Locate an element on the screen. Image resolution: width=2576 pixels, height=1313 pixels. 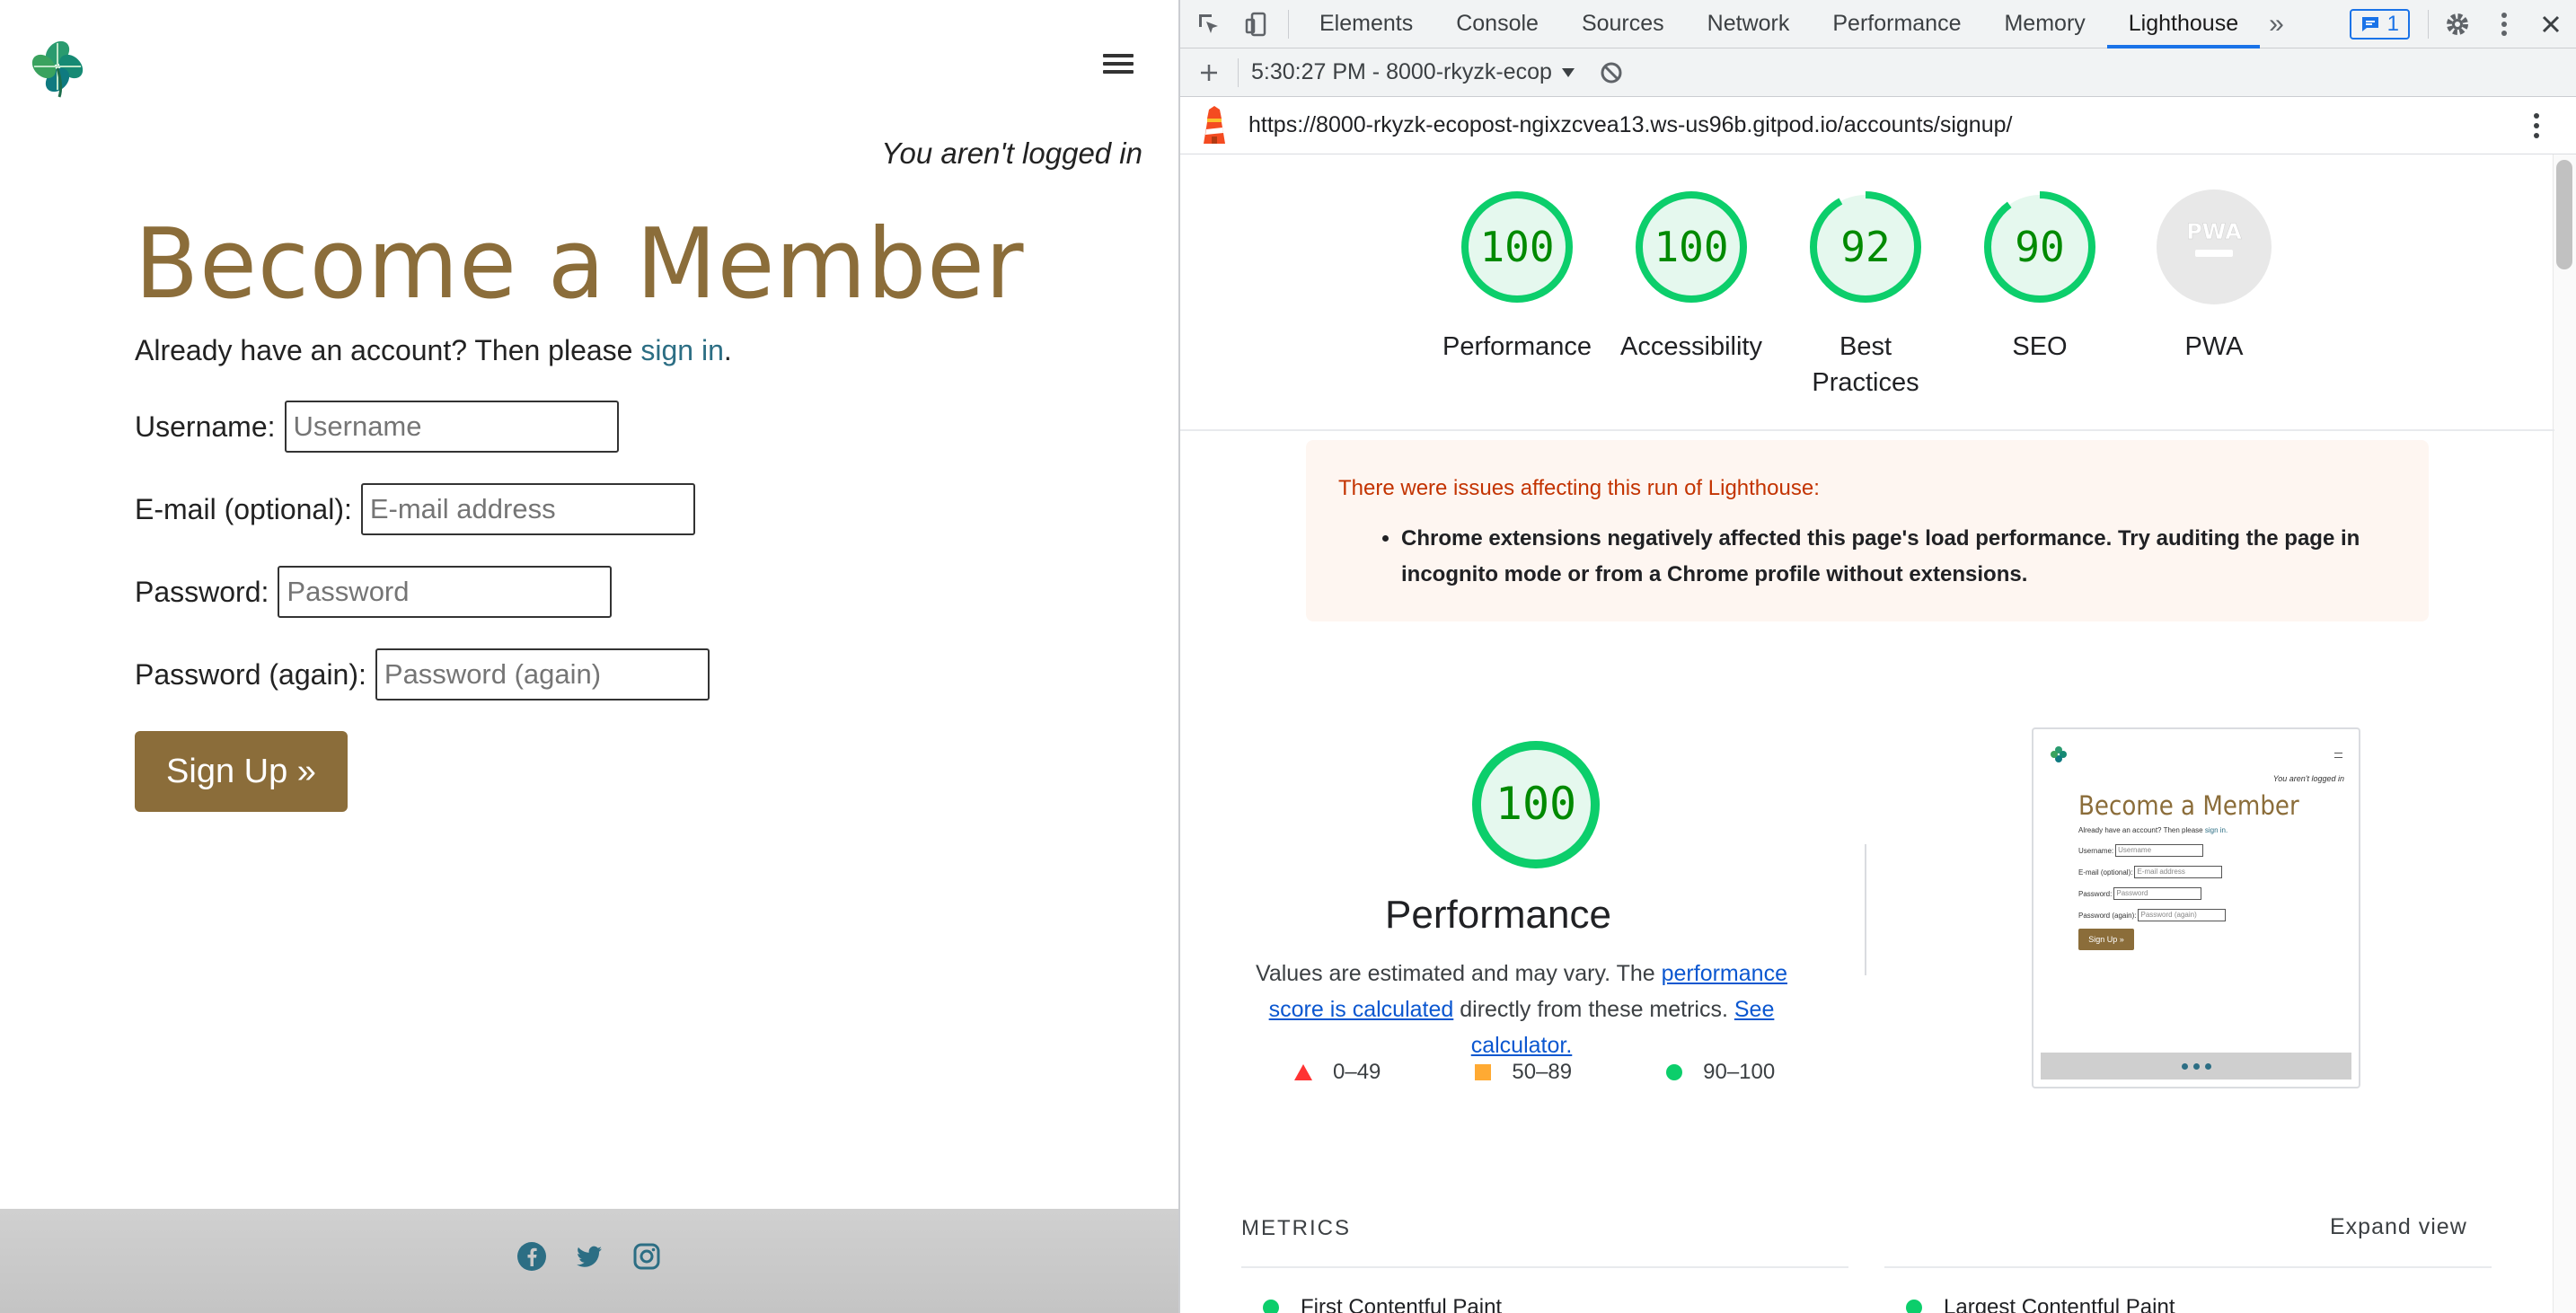
sign-up-button: Sign Up » is located at coordinates (241, 771).